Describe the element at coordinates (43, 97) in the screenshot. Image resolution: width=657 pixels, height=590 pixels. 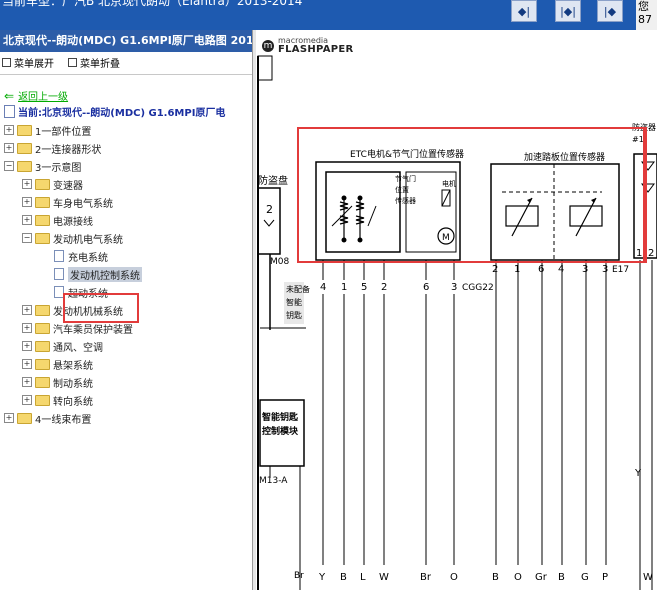
I see `back-link-label: 返回上一级` at that location.